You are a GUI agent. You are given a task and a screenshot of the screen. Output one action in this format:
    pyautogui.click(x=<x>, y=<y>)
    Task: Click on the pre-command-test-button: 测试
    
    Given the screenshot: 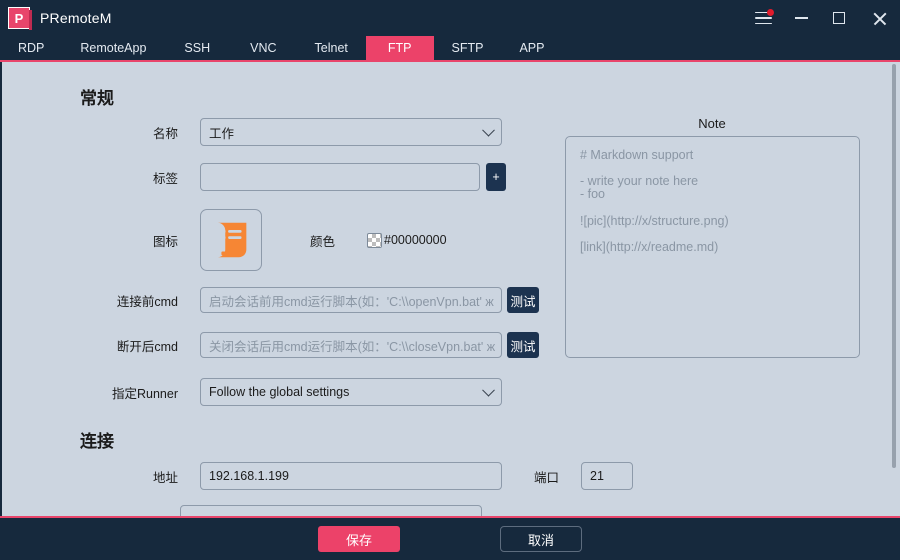 What is the action you would take?
    pyautogui.click(x=523, y=300)
    